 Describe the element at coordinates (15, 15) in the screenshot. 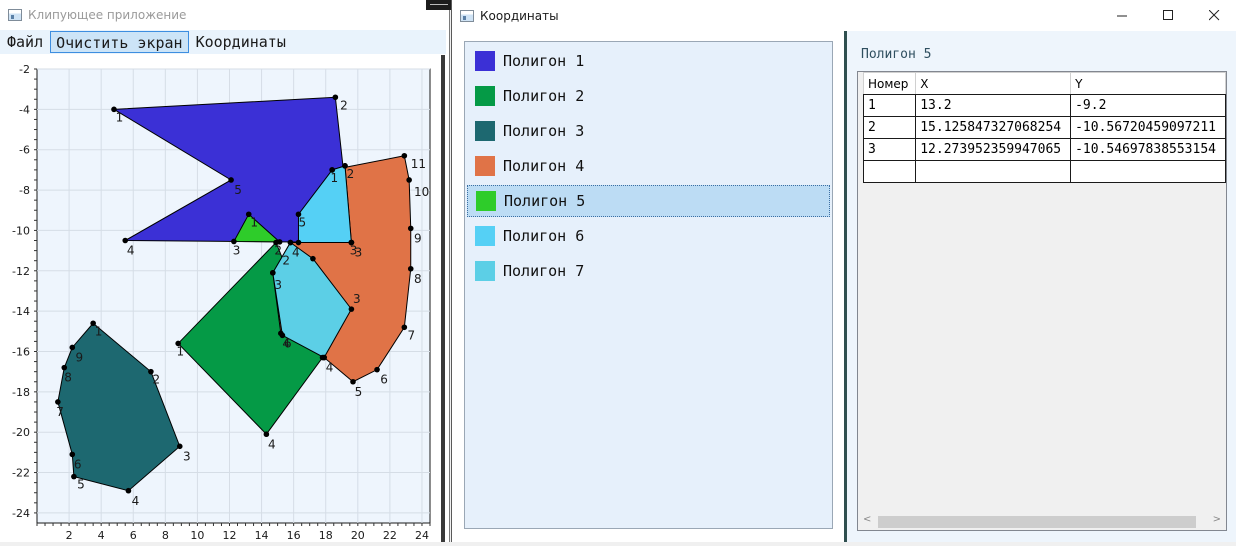

I see `app-window-icon` at that location.